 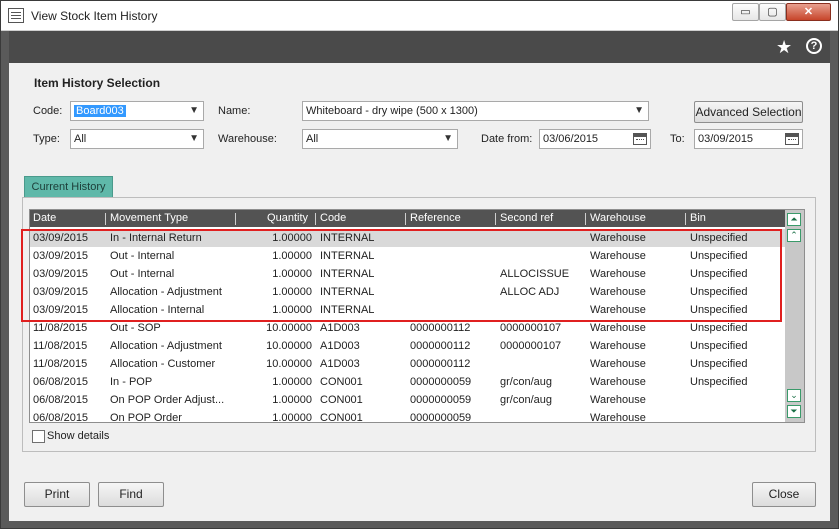 What do you see at coordinates (808, 12) in the screenshot?
I see `close-window-button: ✕` at bounding box center [808, 12].